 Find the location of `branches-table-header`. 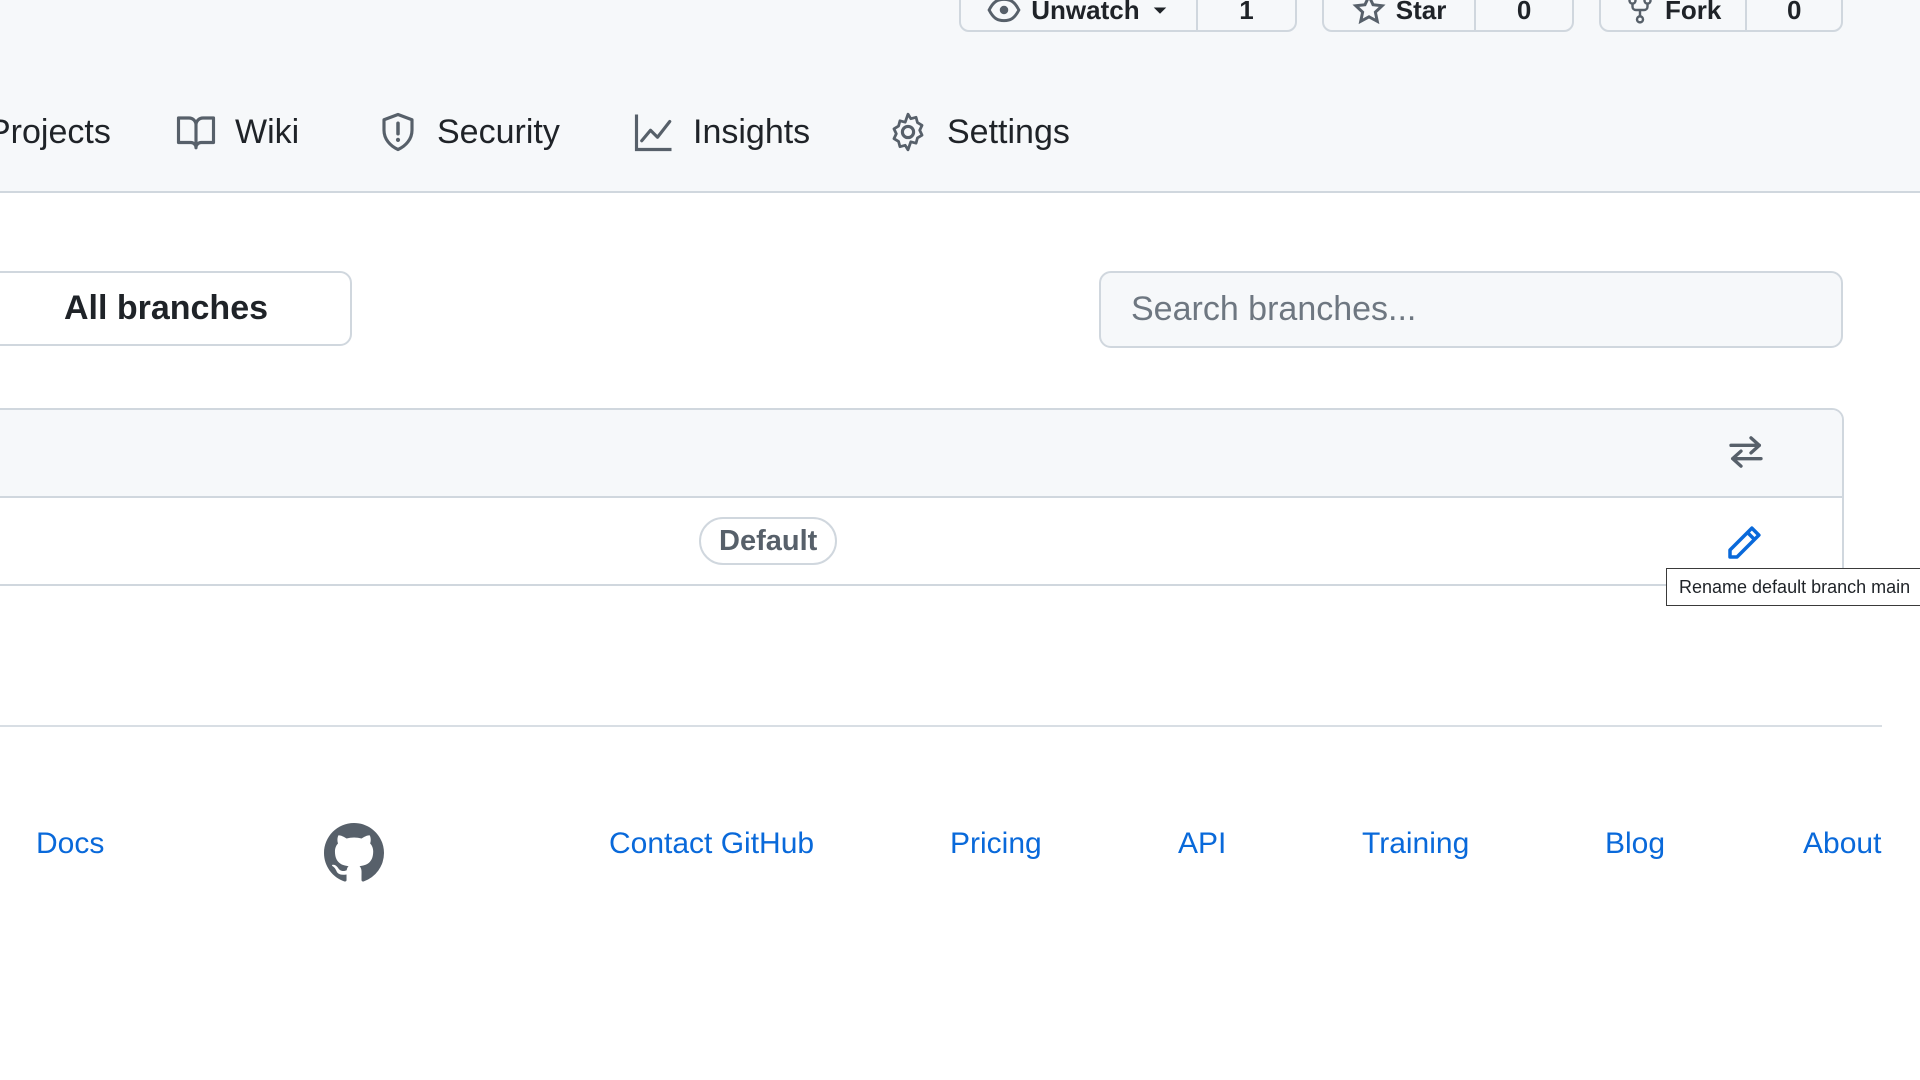

branches-table-header is located at coordinates (921, 454).